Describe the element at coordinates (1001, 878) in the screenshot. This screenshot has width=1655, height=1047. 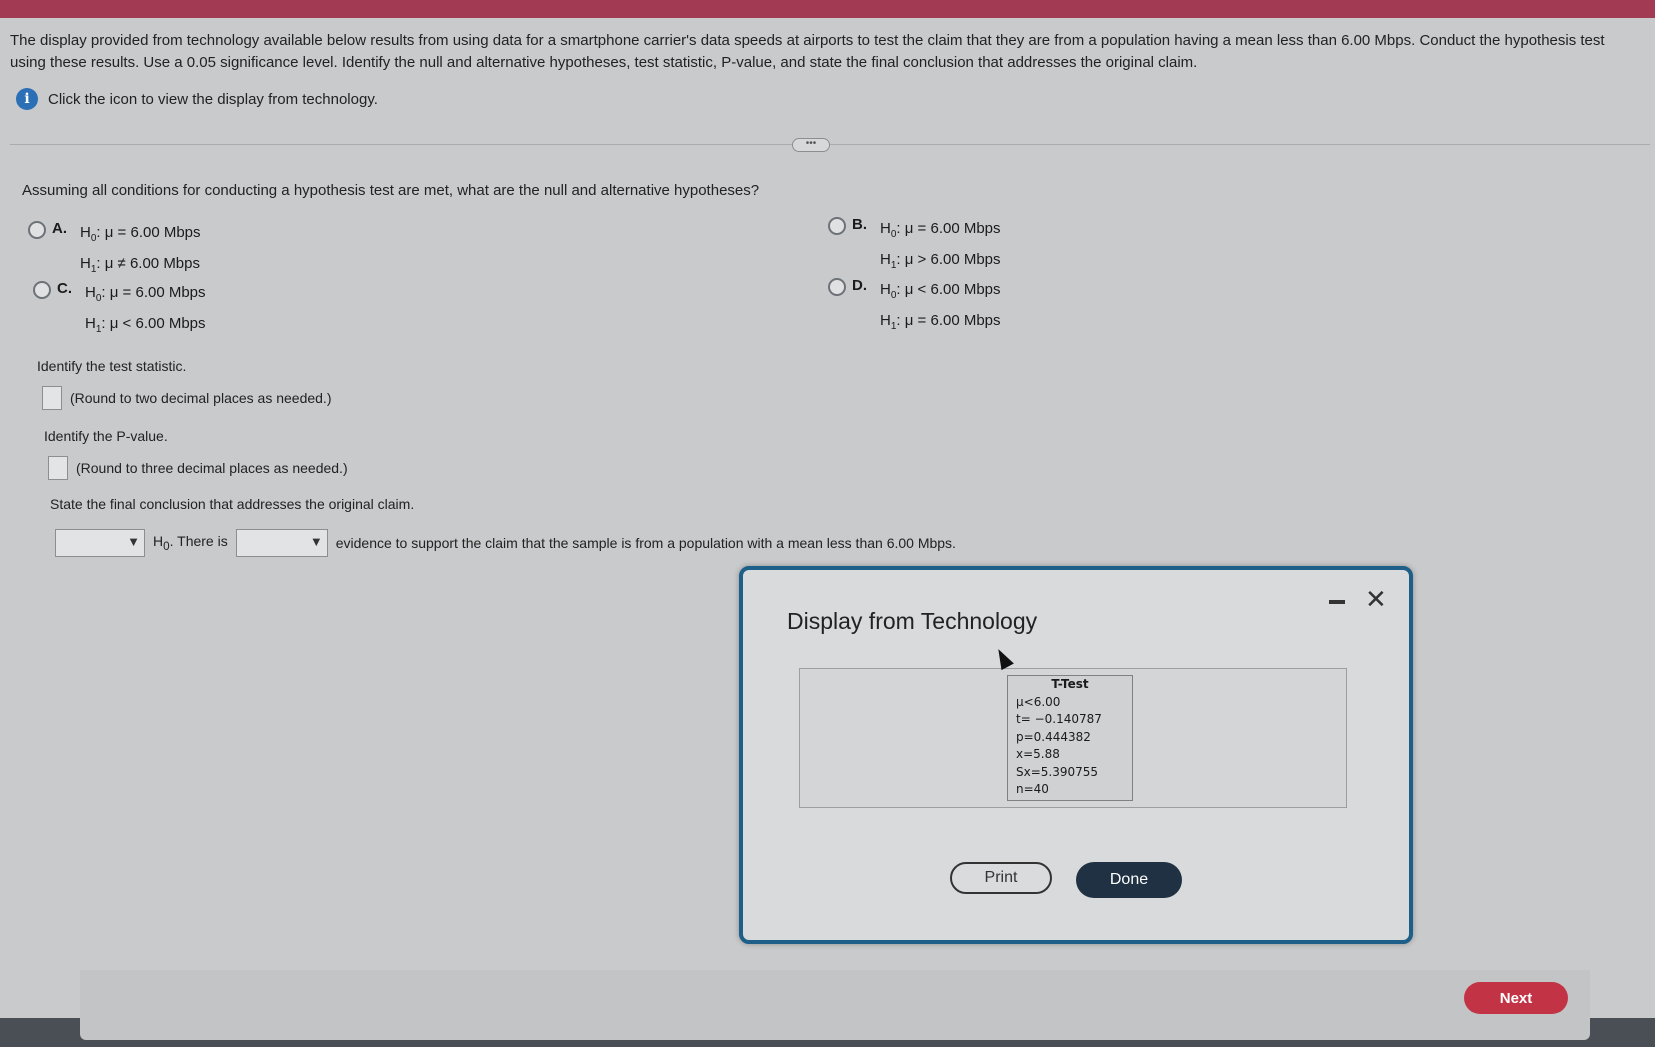
I see `print-button: Print` at that location.